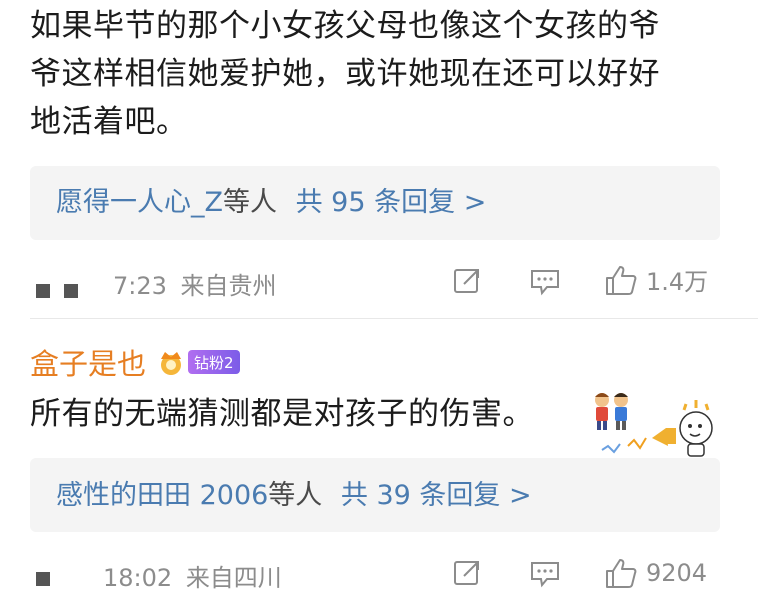 The width and height of the screenshot is (758, 596). What do you see at coordinates (139, 202) in the screenshot?
I see `reply-author-name: 愿得一人心_Z` at bounding box center [139, 202].